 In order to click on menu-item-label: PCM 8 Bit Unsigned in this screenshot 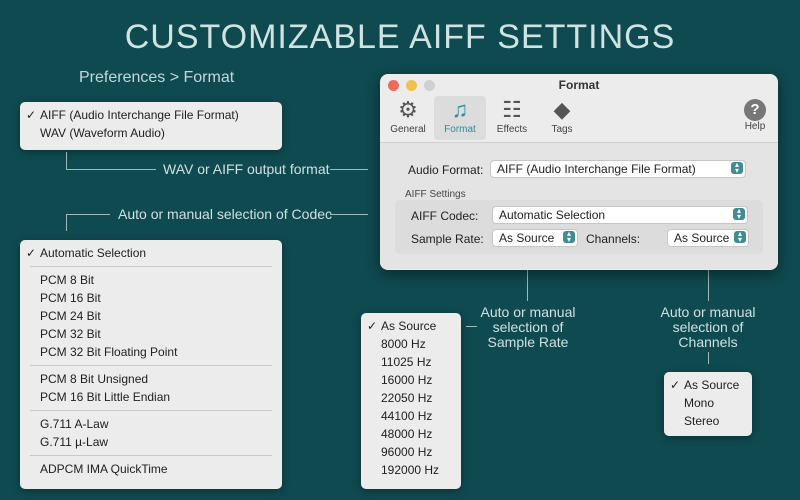, I will do `click(94, 379)`.